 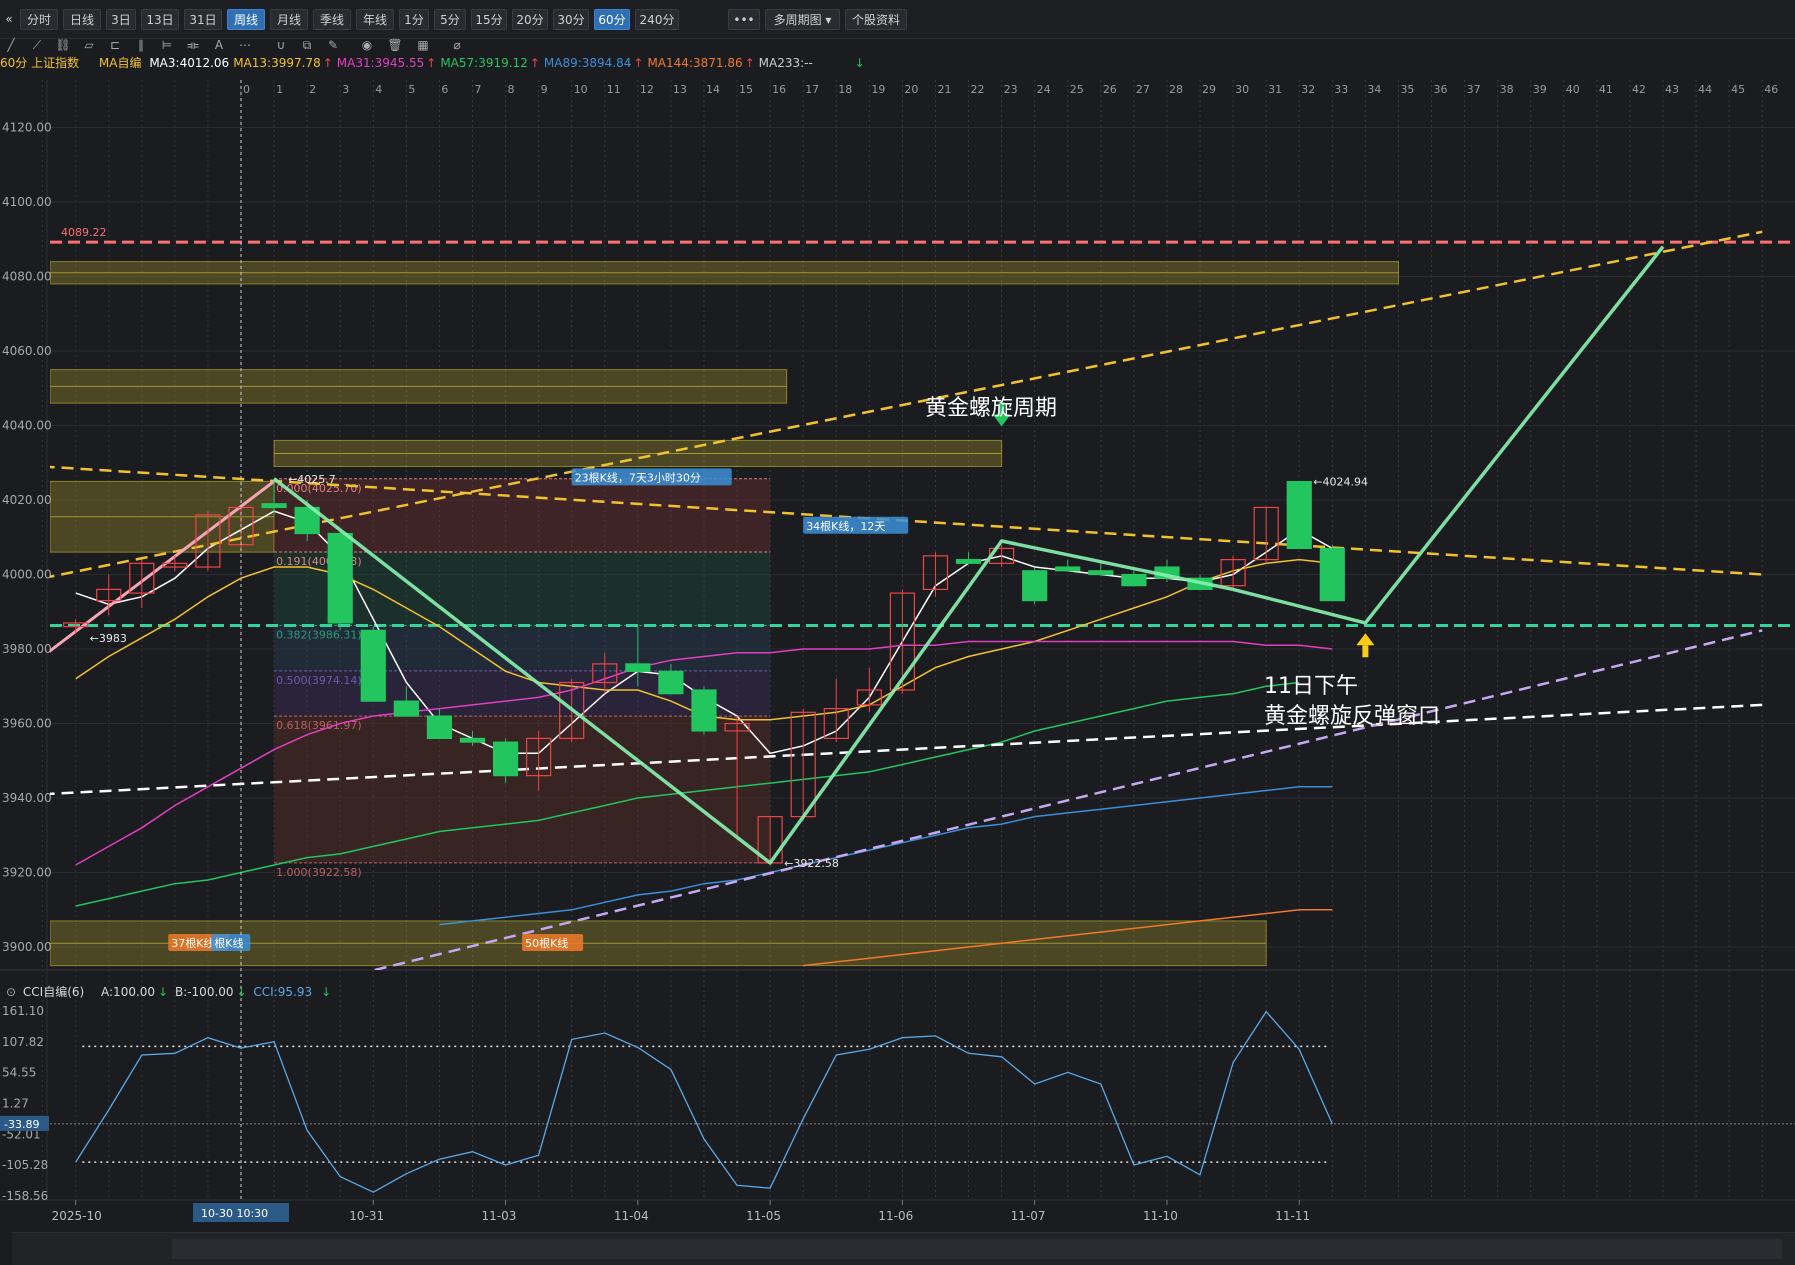 What do you see at coordinates (326, 992) in the screenshot?
I see `cci-arrow-icon: ↓` at bounding box center [326, 992].